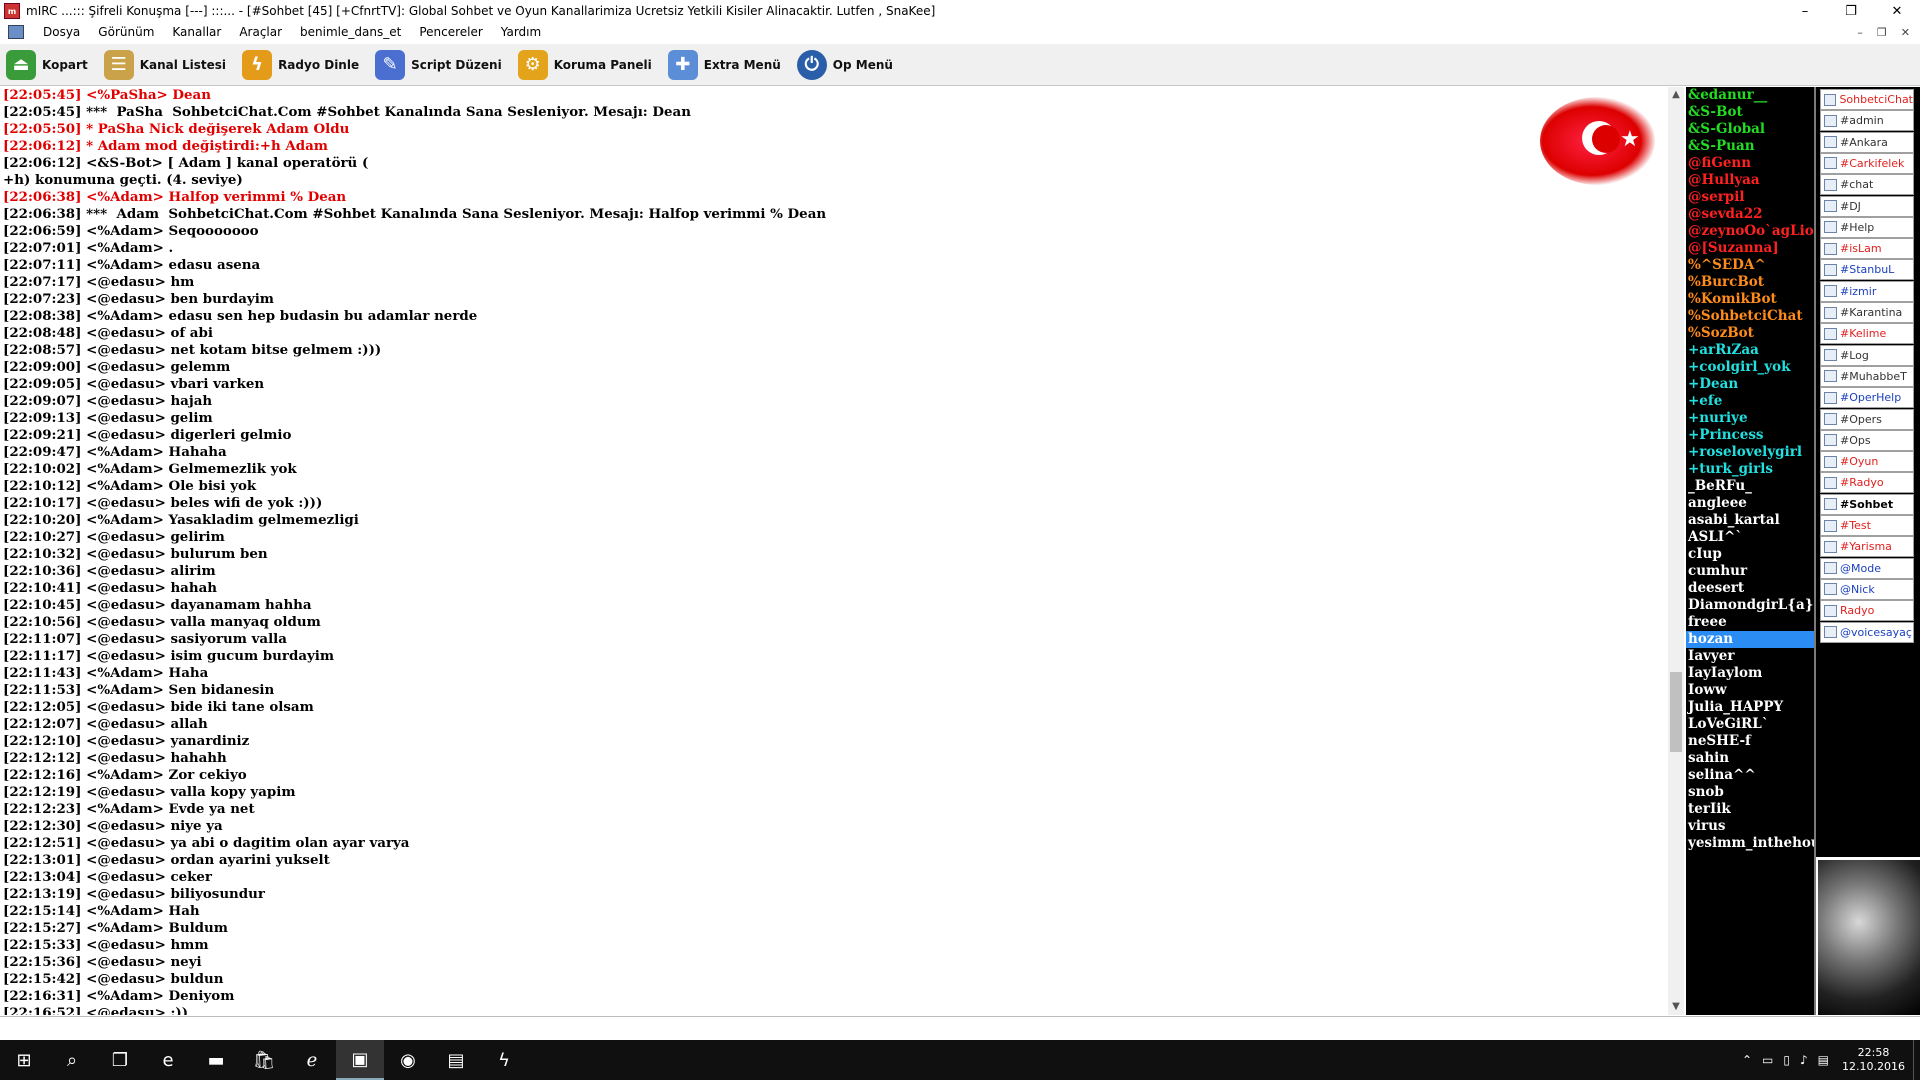  I want to click on search-icon: ⌕, so click(72, 1060).